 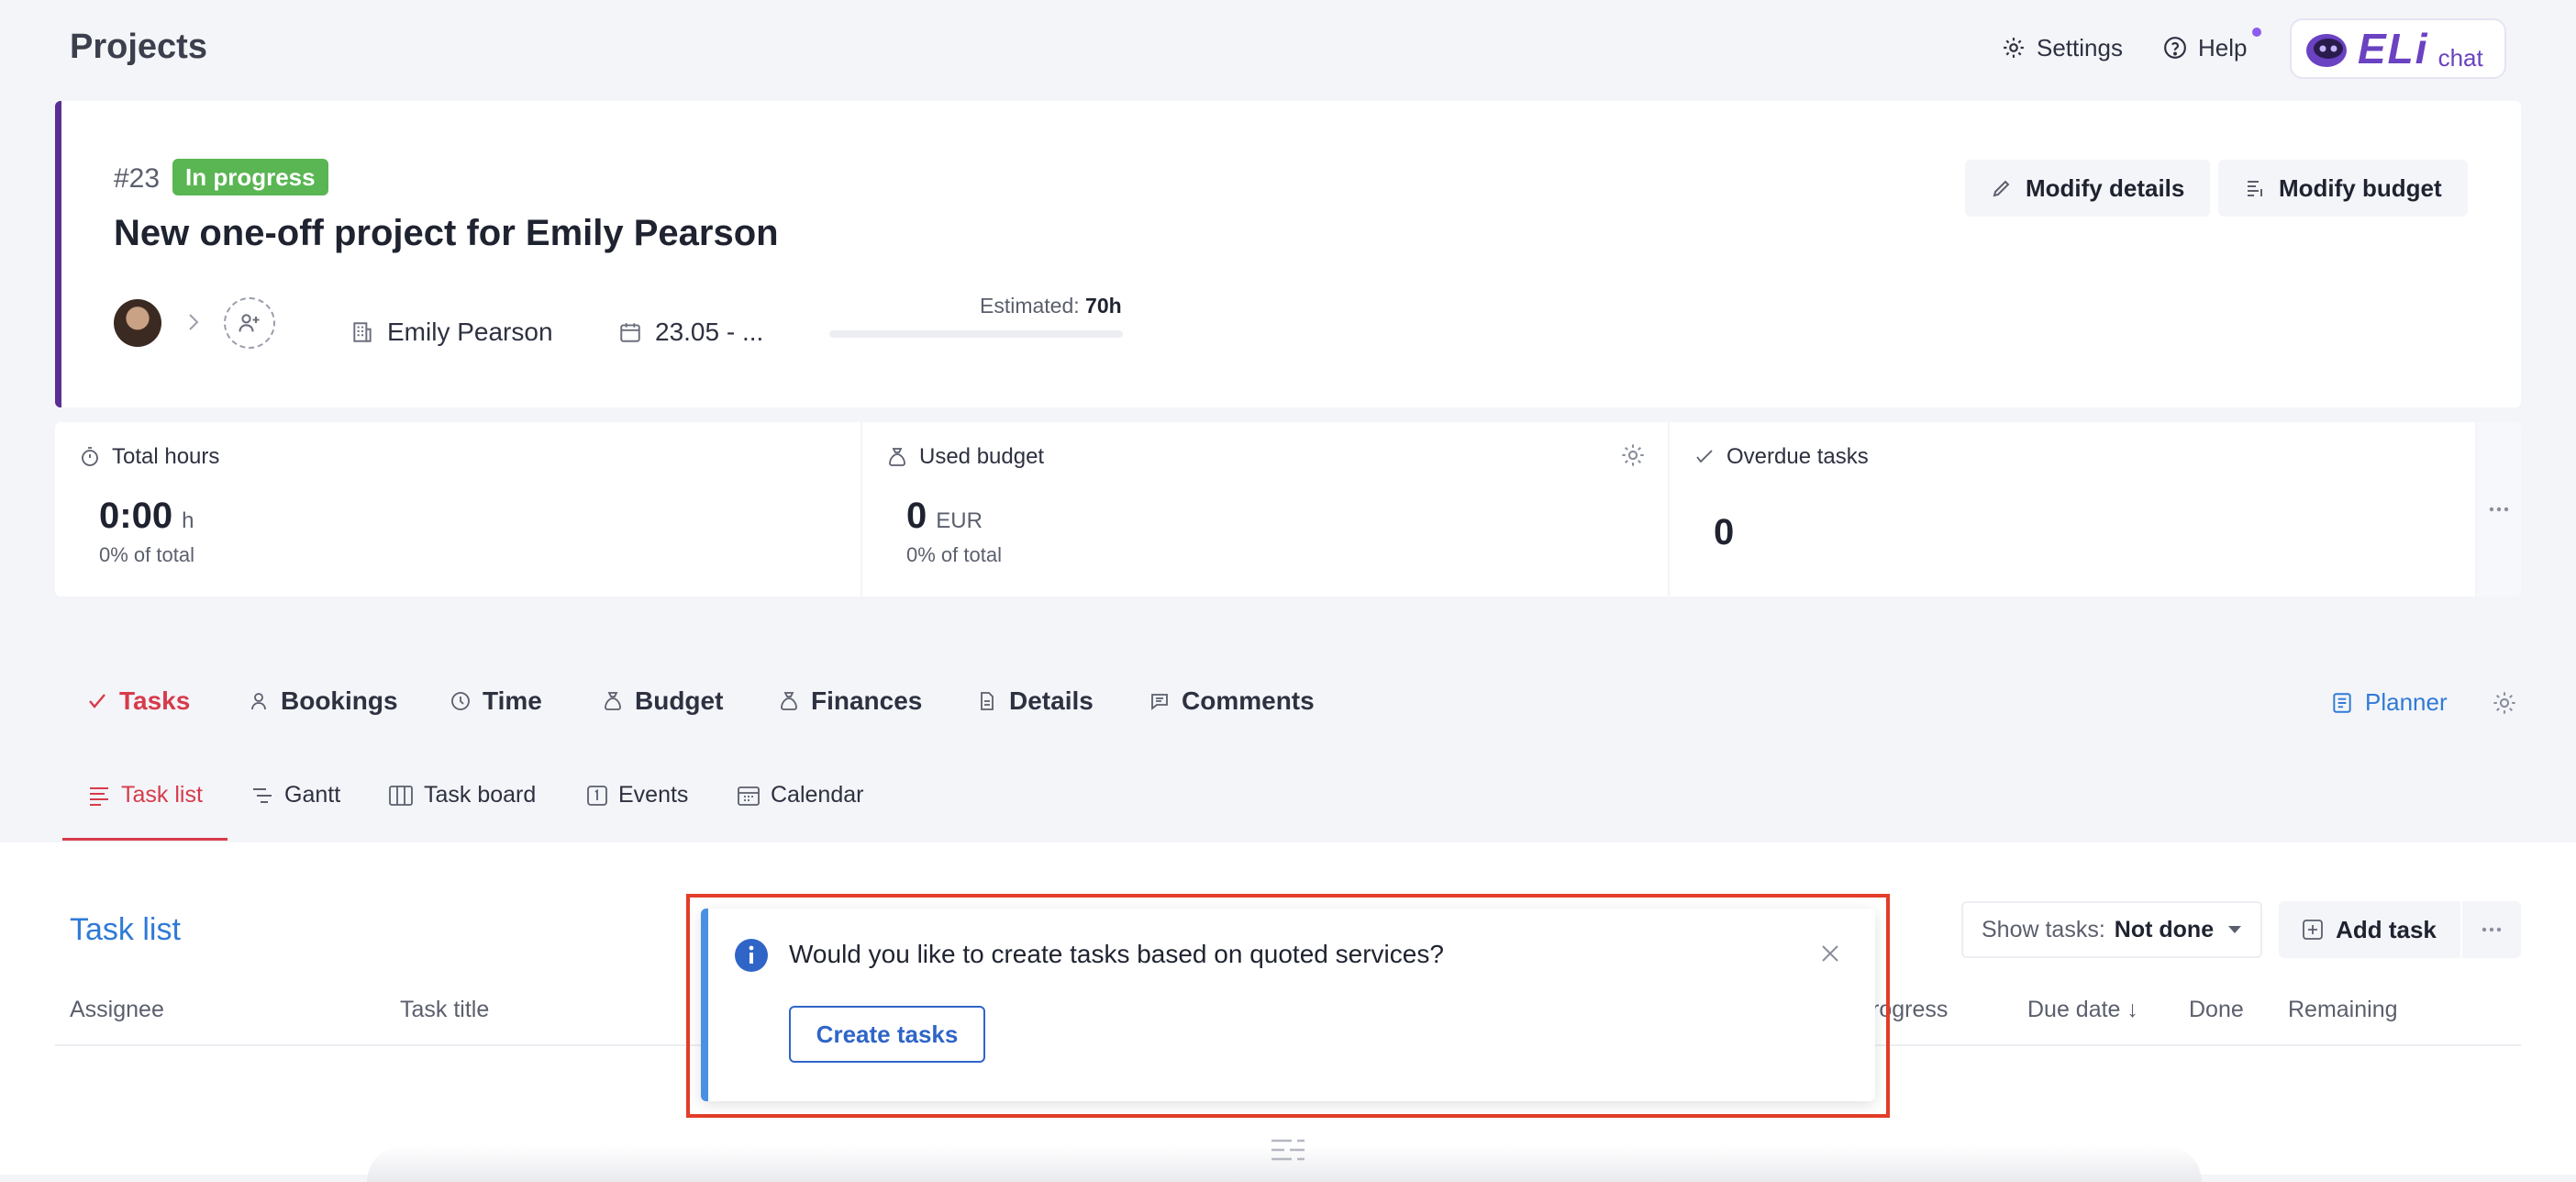 I want to click on overdue-tasks-value: 0, so click(x=1724, y=532).